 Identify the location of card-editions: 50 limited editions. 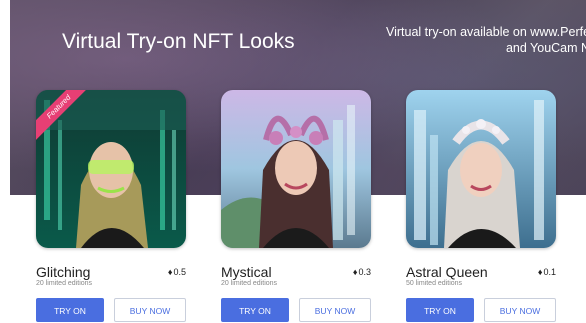
(434, 283).